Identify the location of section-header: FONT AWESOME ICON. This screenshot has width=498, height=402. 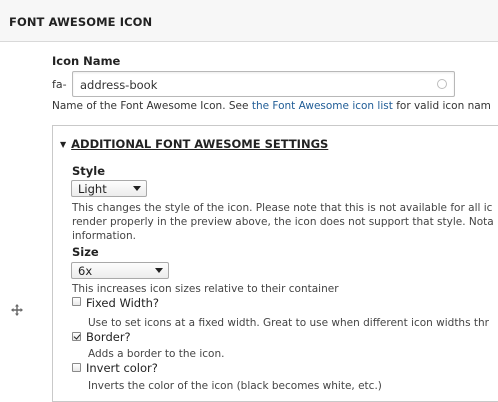
(249, 21).